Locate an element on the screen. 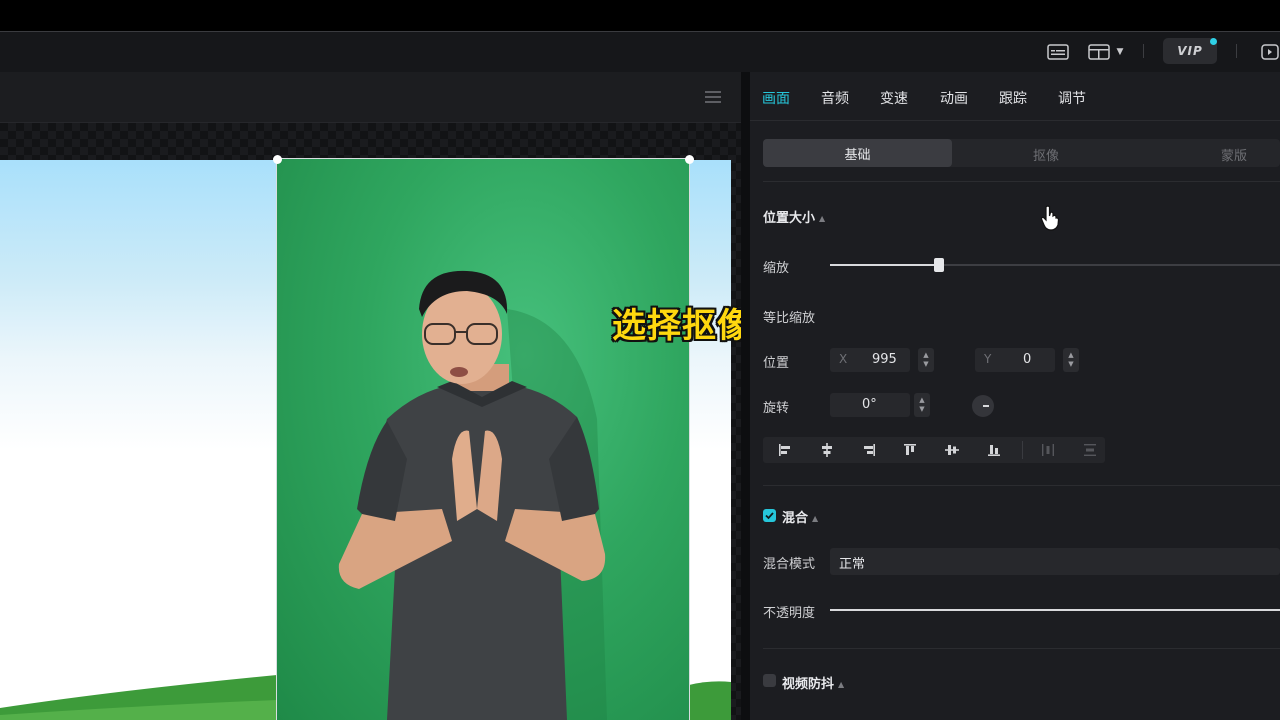 Image resolution: width=1280 pixels, height=720 pixels. scale-label: 缩放 is located at coordinates (776, 268).